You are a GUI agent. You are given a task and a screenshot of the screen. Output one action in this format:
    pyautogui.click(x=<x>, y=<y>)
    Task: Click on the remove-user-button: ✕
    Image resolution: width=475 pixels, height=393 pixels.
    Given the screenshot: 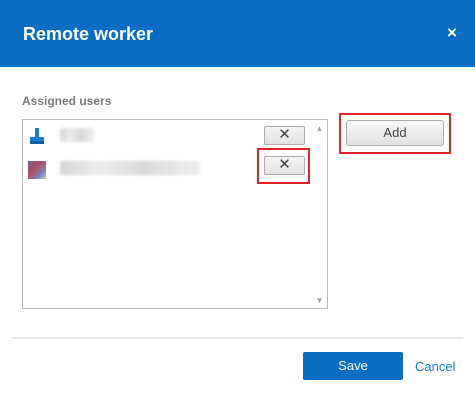 What is the action you would take?
    pyautogui.click(x=284, y=135)
    